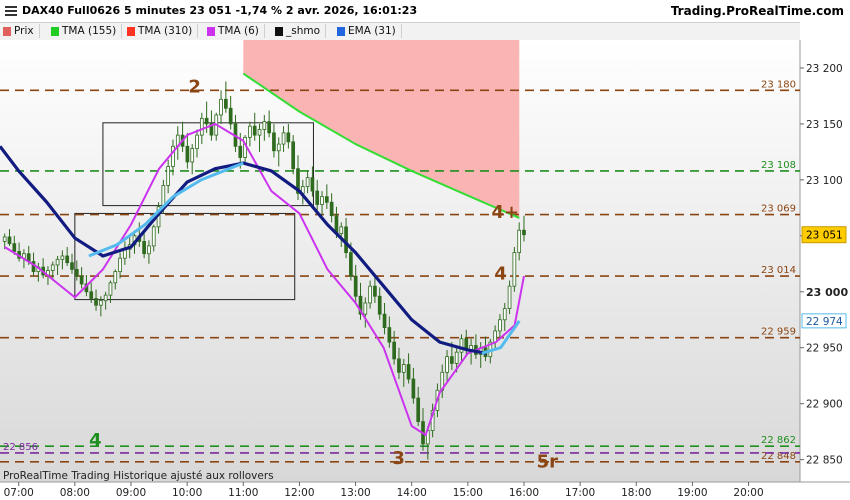  I want to click on y-tick-label: 22 900, so click(824, 405).